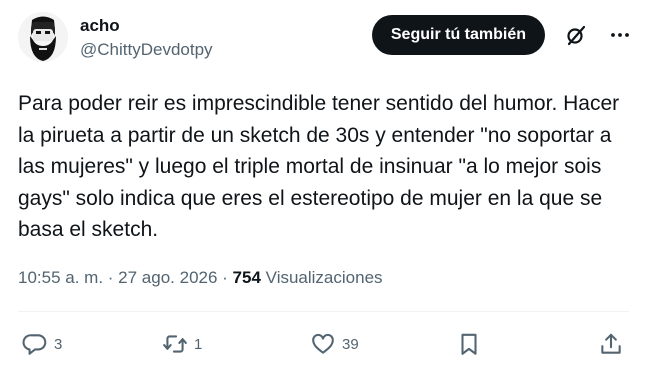 This screenshot has height=378, width=647. Describe the element at coordinates (198, 344) in the screenshot. I see `retweet-count: 1` at that location.